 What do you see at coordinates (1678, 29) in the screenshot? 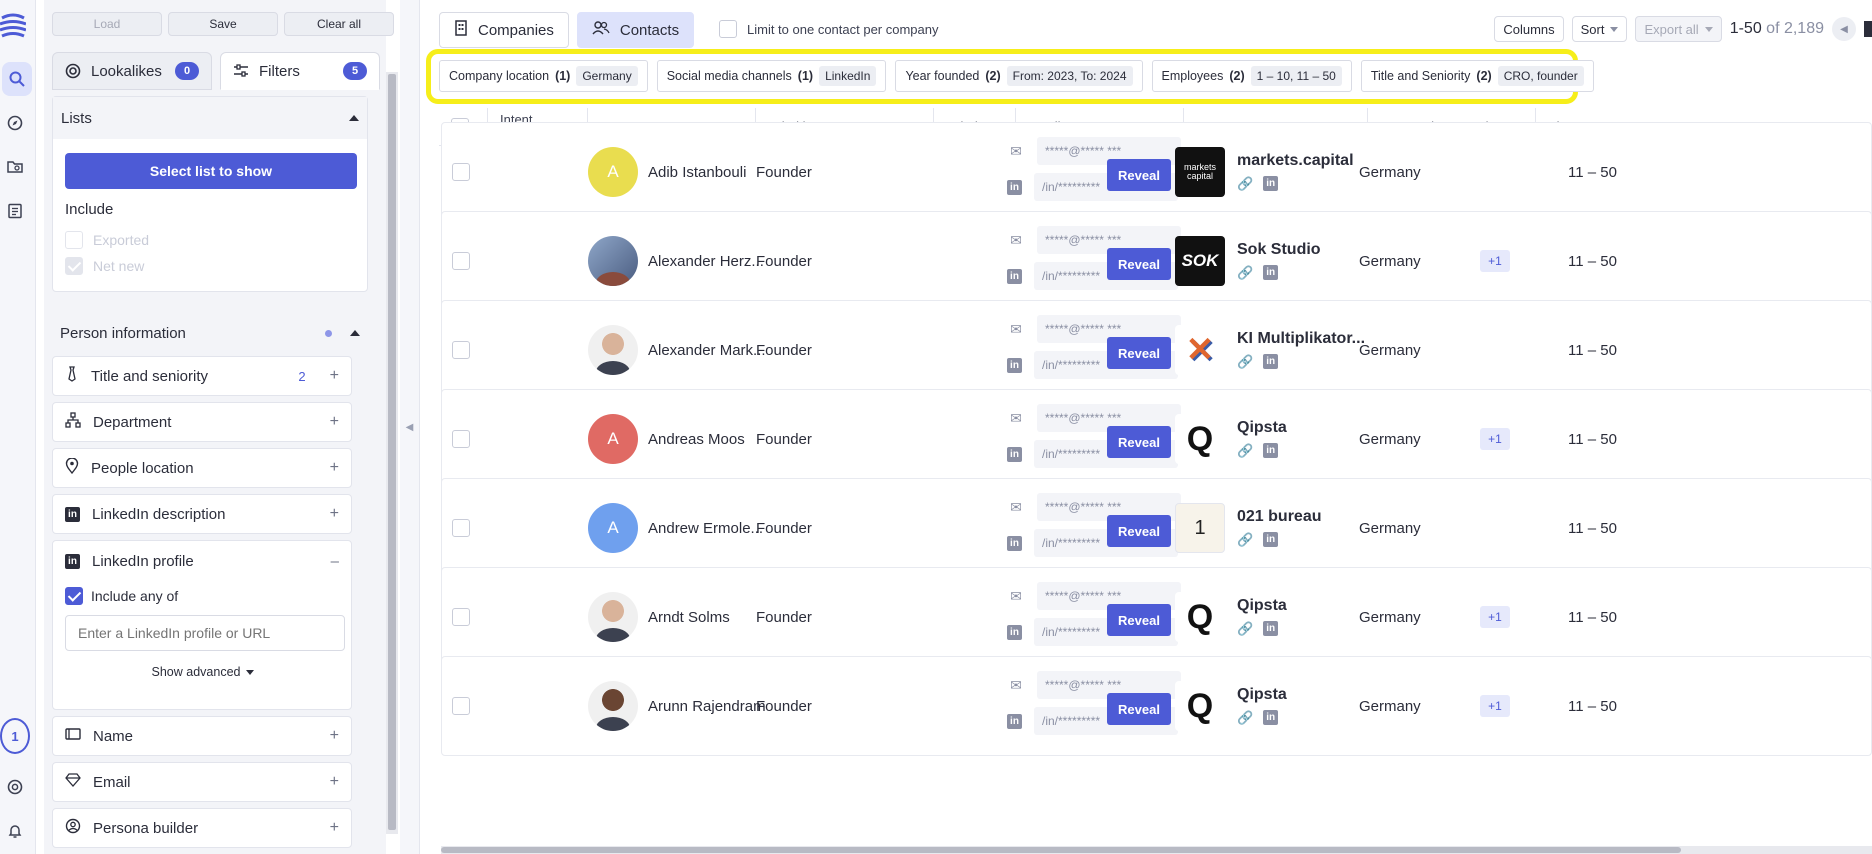
I see `export-all-button: Export all` at bounding box center [1678, 29].